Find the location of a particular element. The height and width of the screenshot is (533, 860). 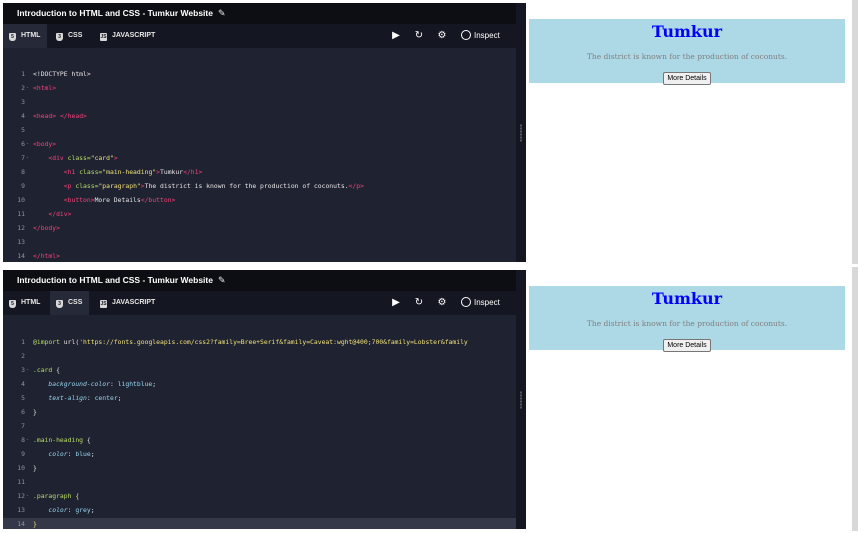

code-text: <body> is located at coordinates (45, 144).